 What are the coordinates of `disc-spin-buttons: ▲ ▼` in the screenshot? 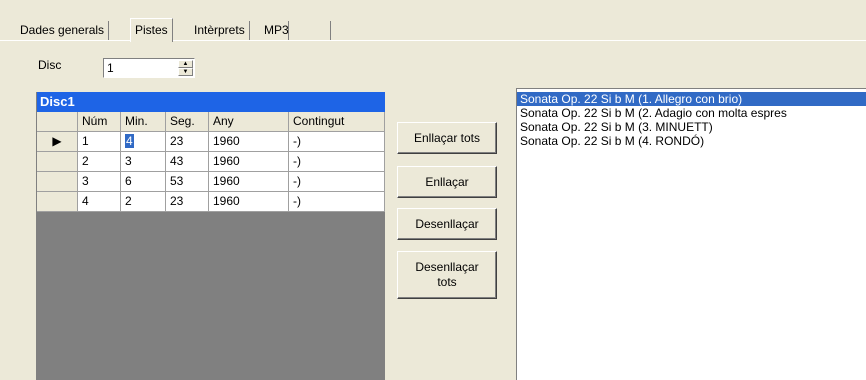 It's located at (185, 68).